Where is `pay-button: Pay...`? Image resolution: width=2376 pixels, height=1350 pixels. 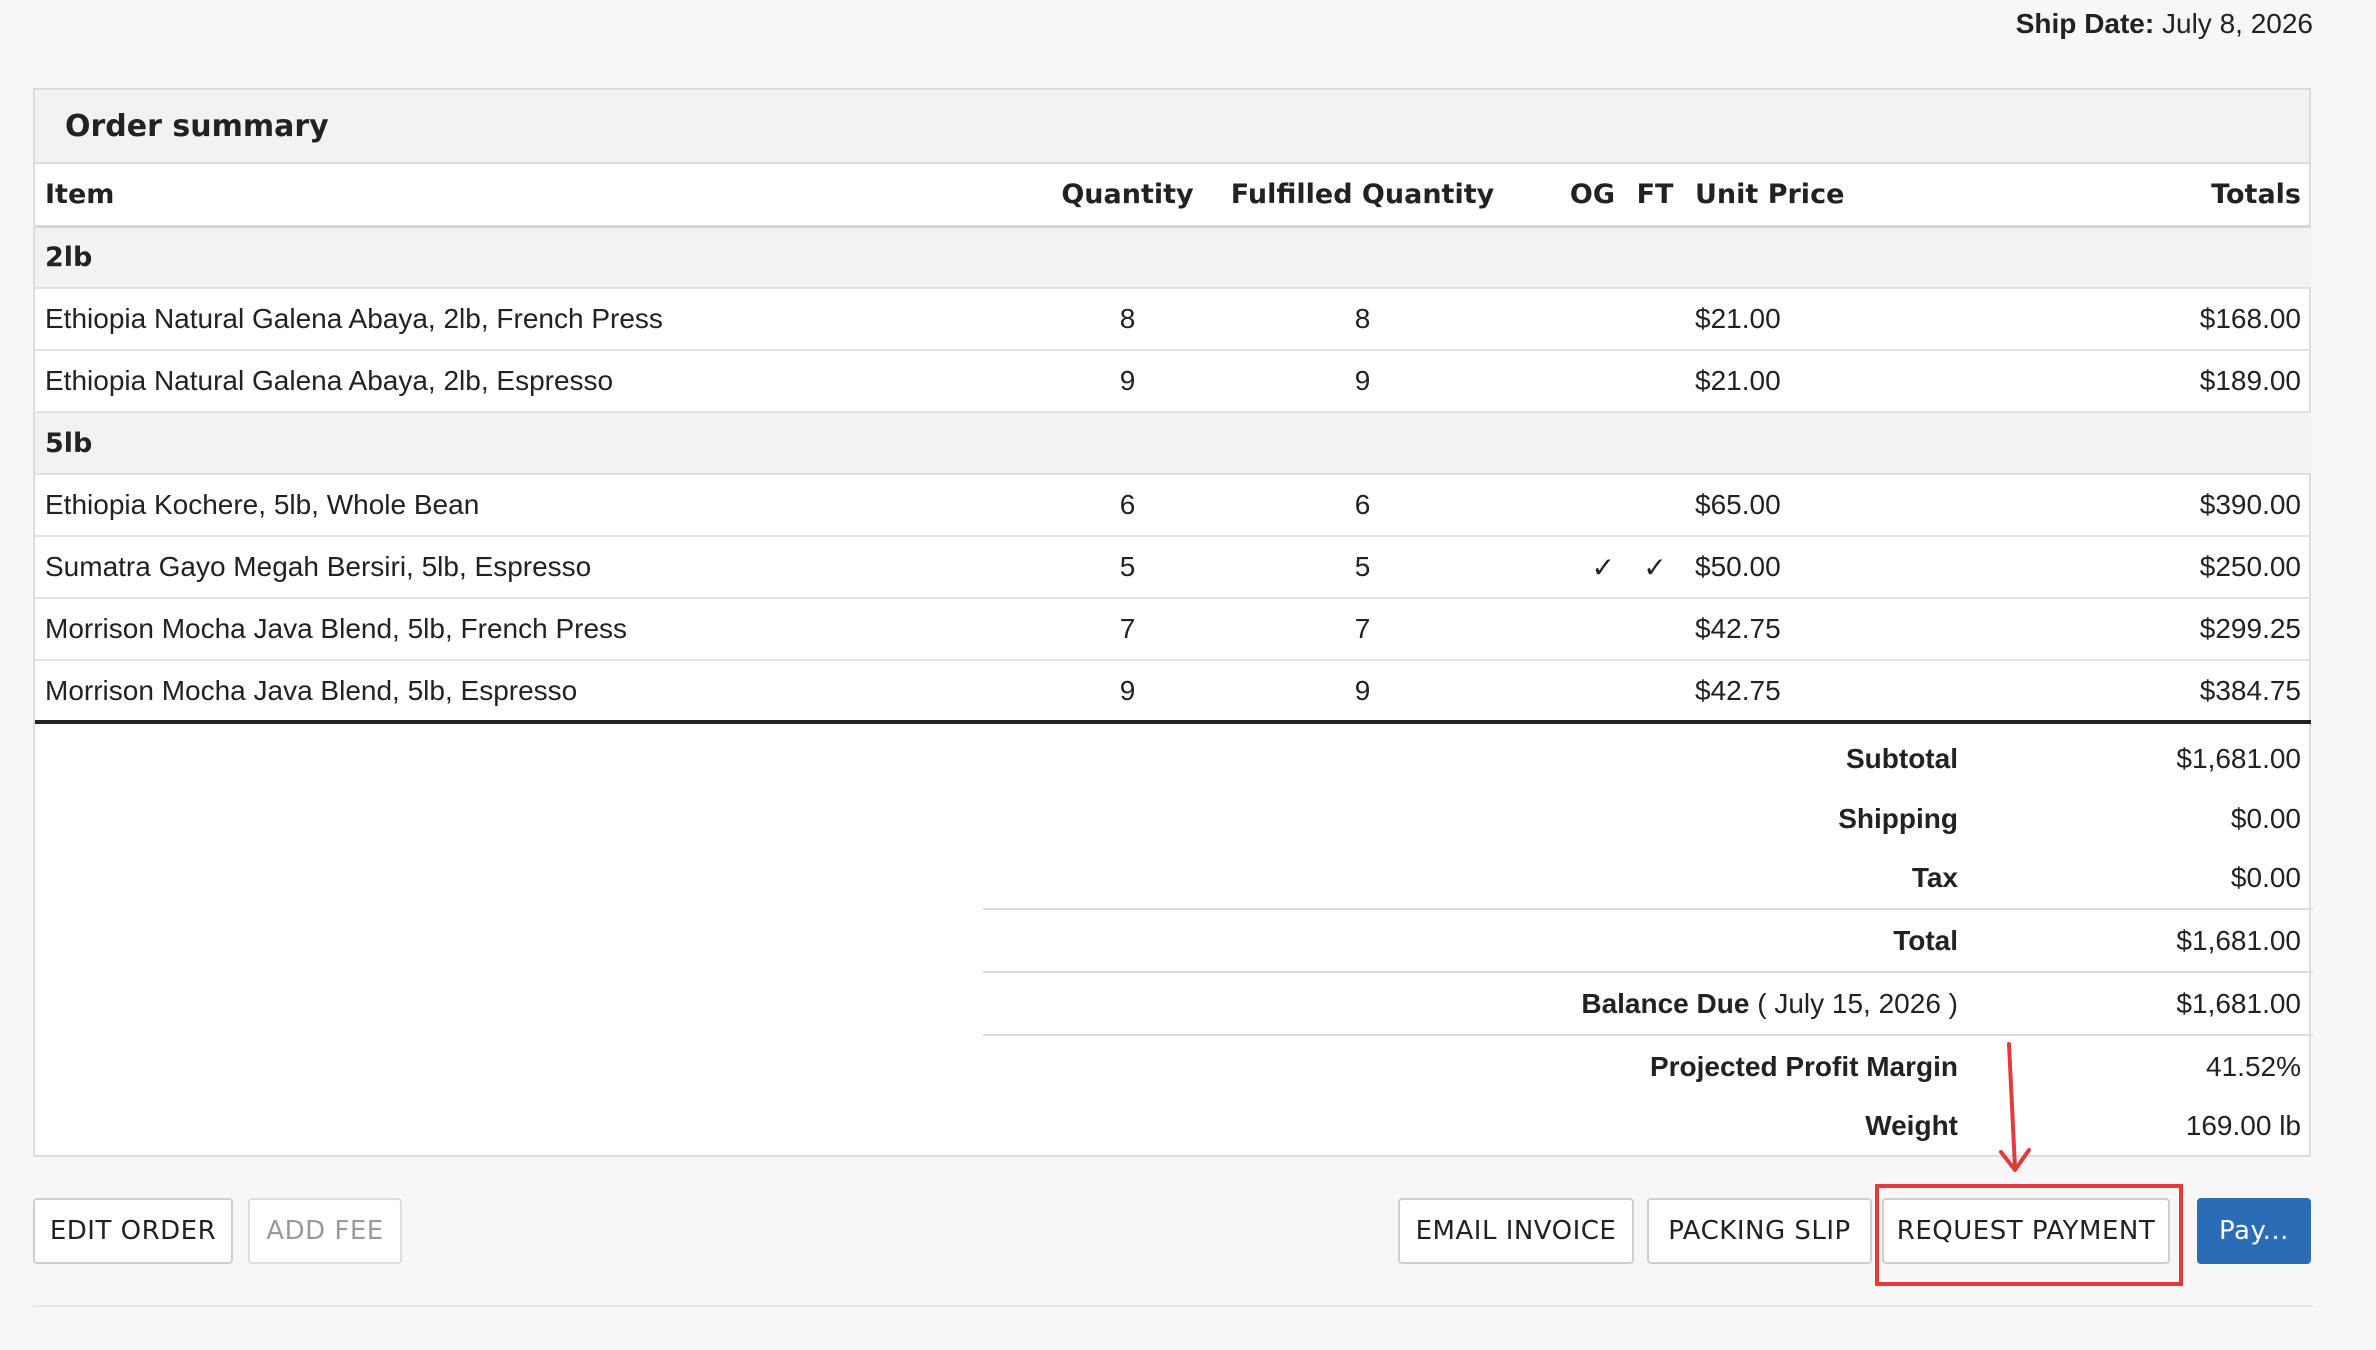
pay-button: Pay... is located at coordinates (2254, 1231).